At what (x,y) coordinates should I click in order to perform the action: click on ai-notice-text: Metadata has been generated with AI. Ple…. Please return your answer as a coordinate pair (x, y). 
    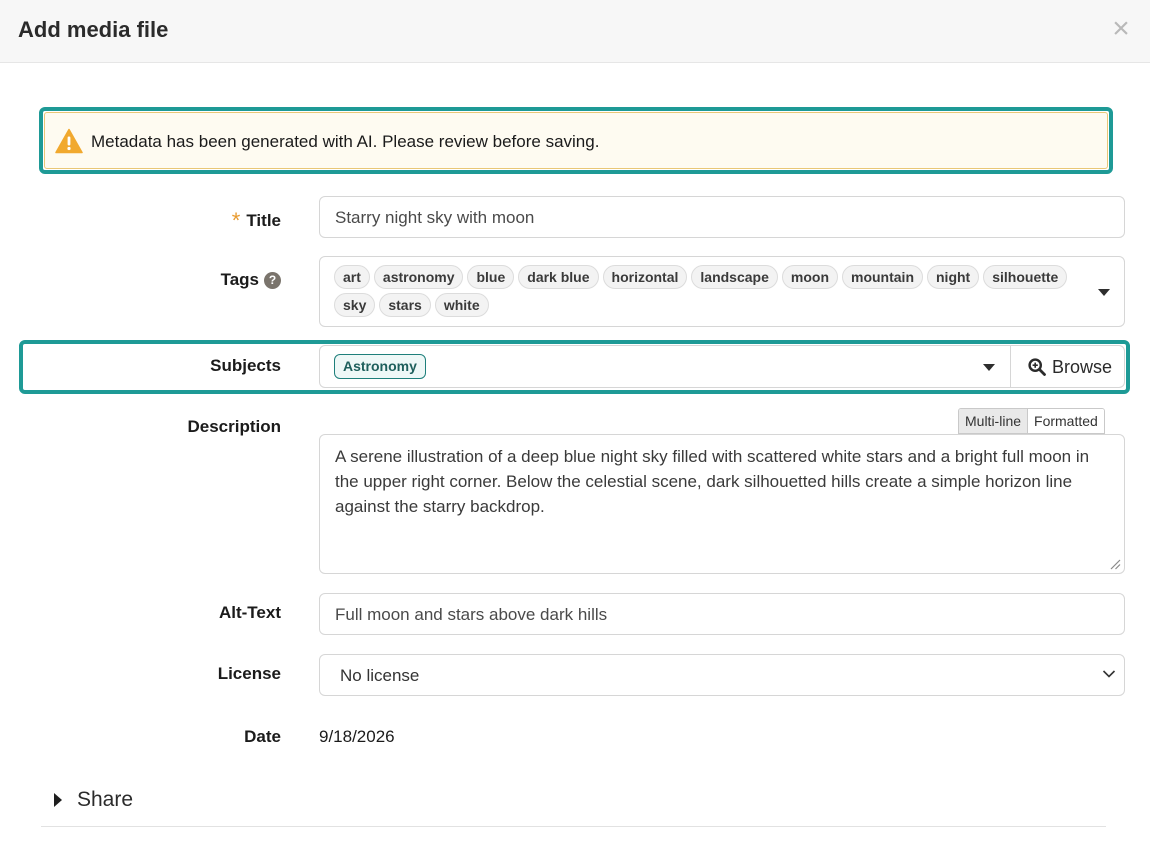
    Looking at the image, I should click on (345, 141).